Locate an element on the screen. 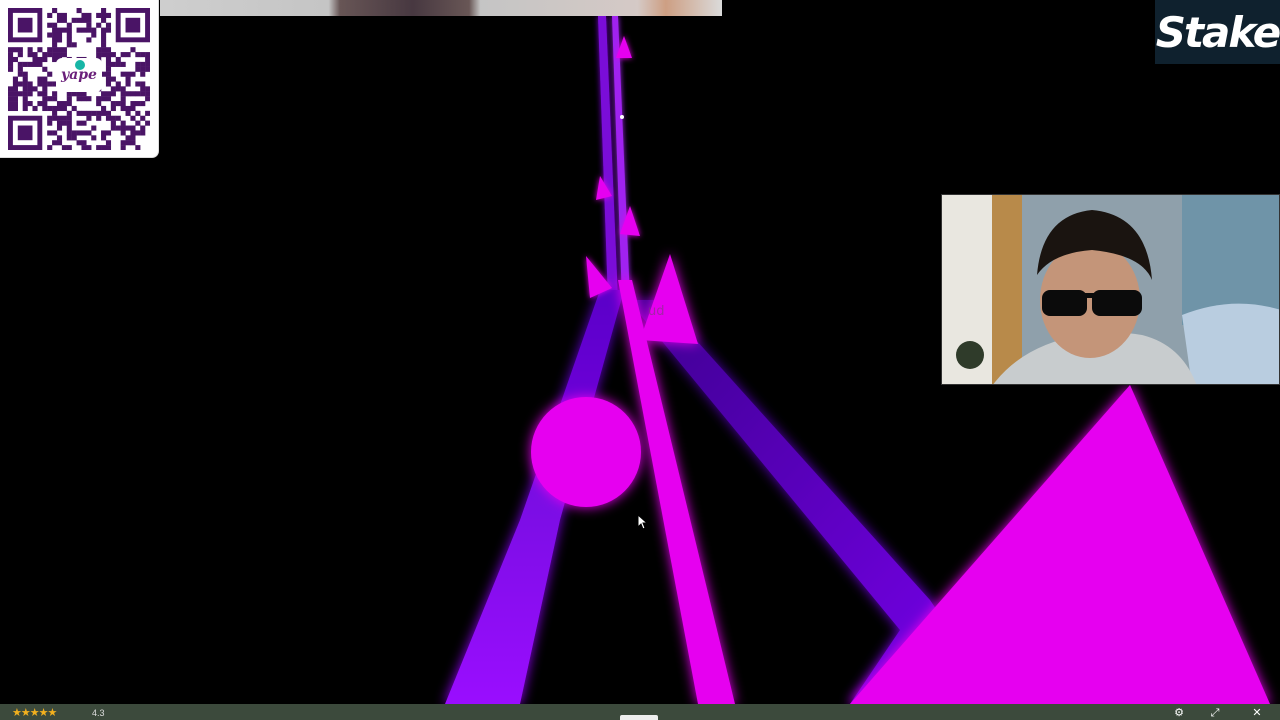 The image size is (1280, 720). stake-logo-text: Stake is located at coordinates (1217, 32).